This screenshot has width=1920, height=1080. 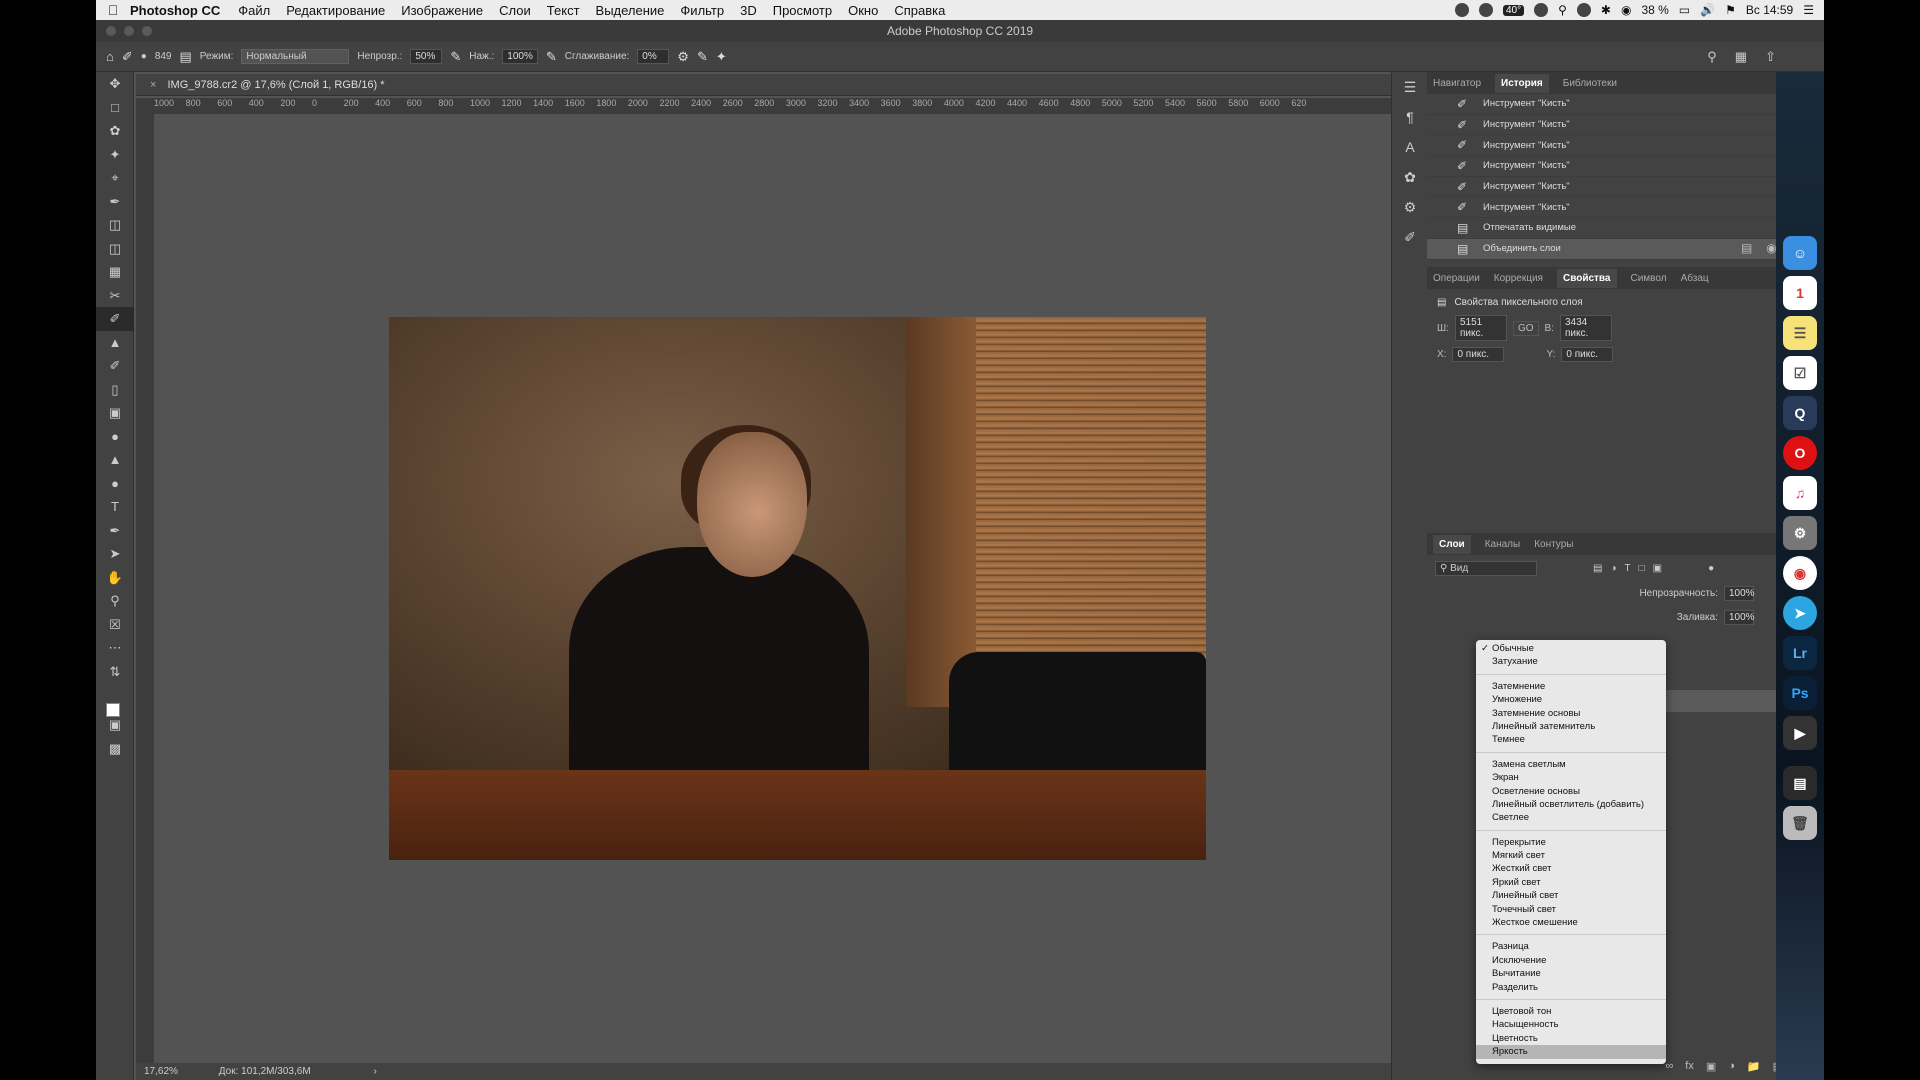 What do you see at coordinates (1410, 237) in the screenshot?
I see `brush-settings-icon: ✐` at bounding box center [1410, 237].